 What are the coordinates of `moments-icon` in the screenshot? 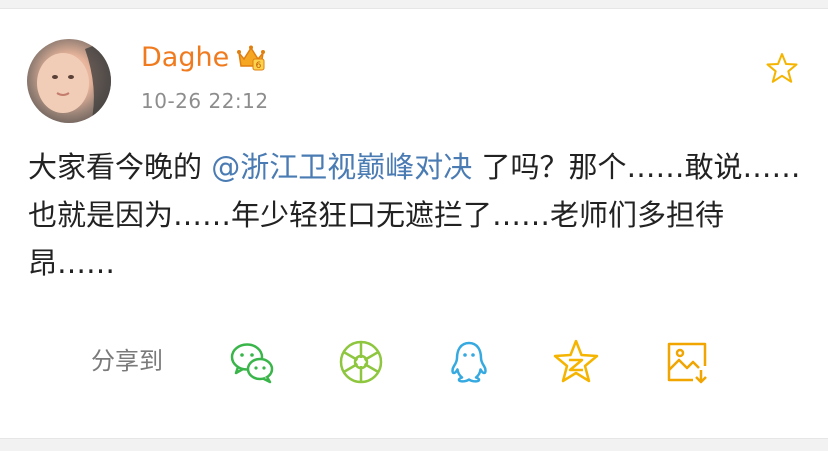 It's located at (361, 362).